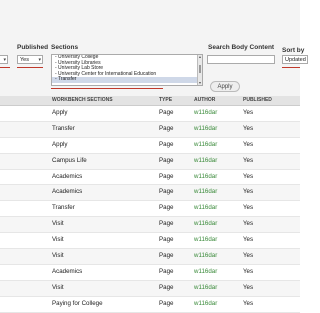  I want to click on left-filter-underline, so click(5, 67).